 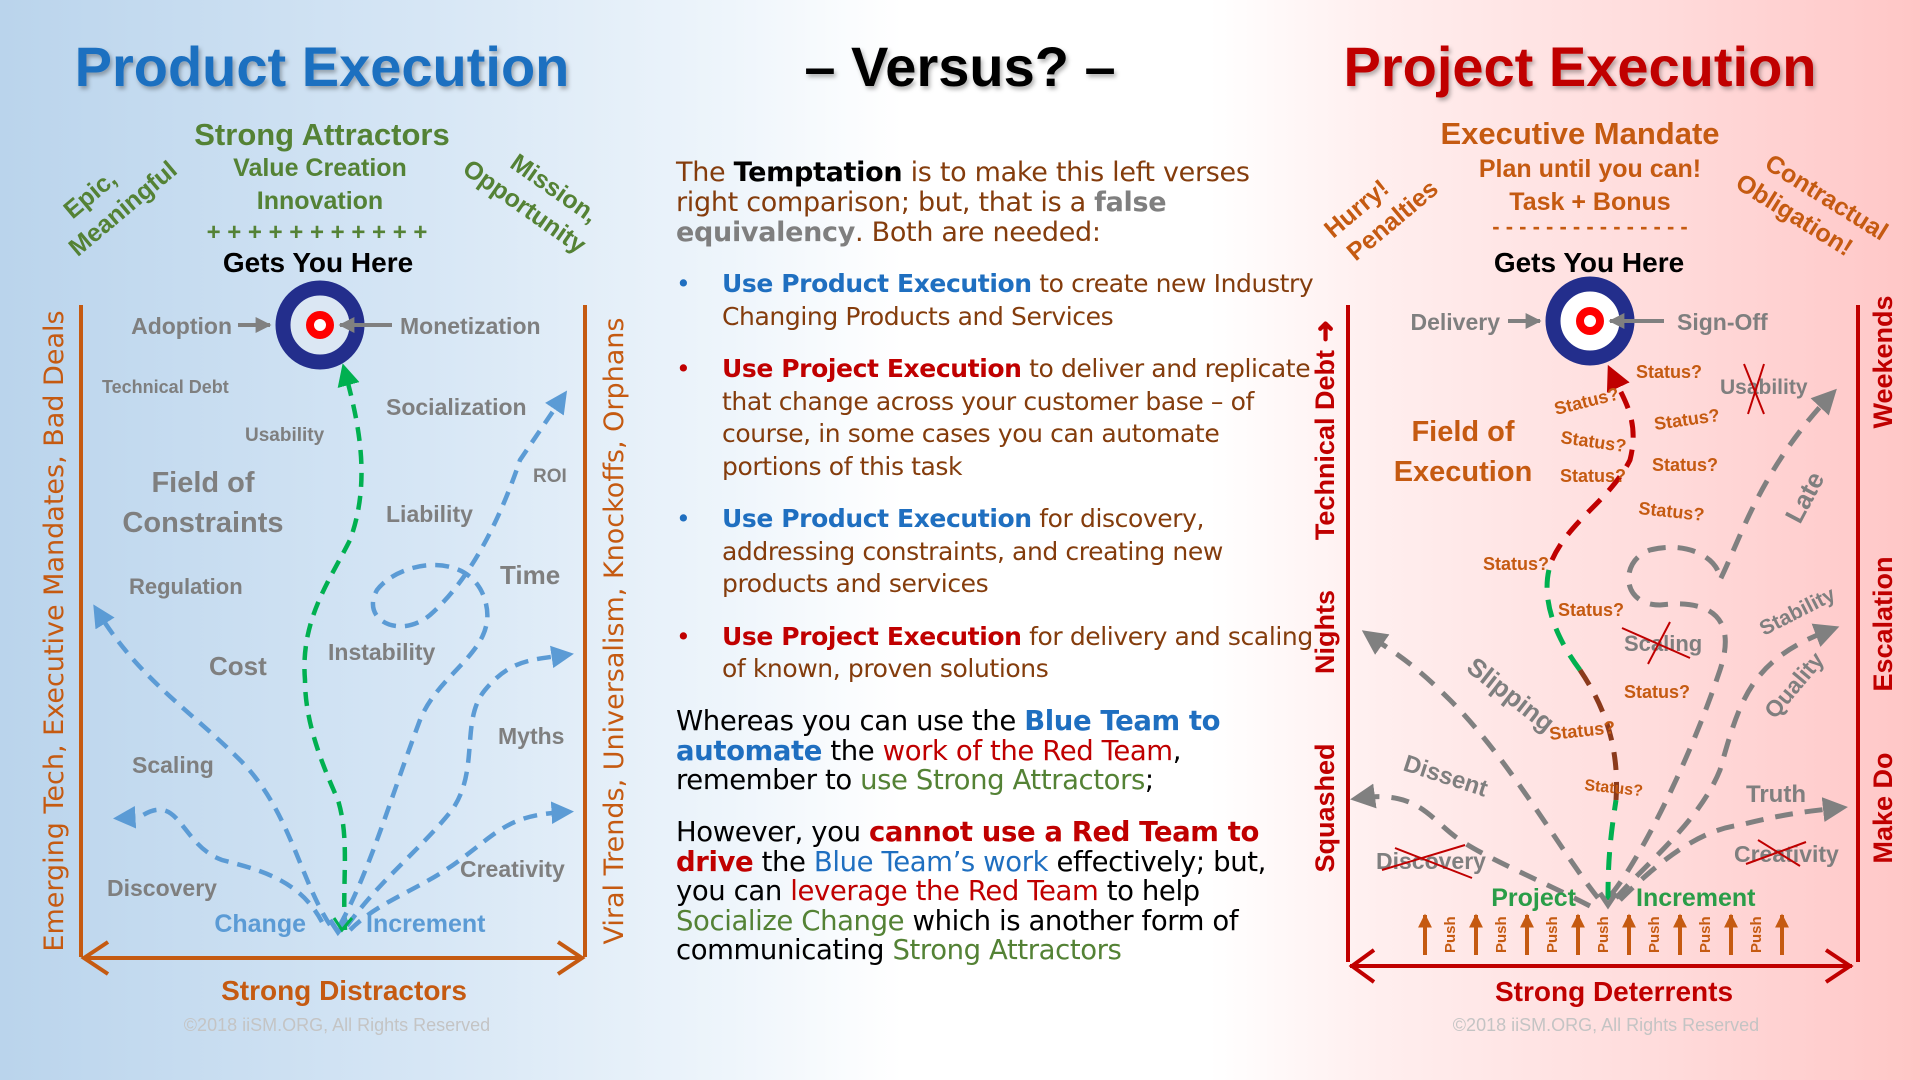 What do you see at coordinates (186, 586) in the screenshot?
I see `constraint-regulation: Regulation` at bounding box center [186, 586].